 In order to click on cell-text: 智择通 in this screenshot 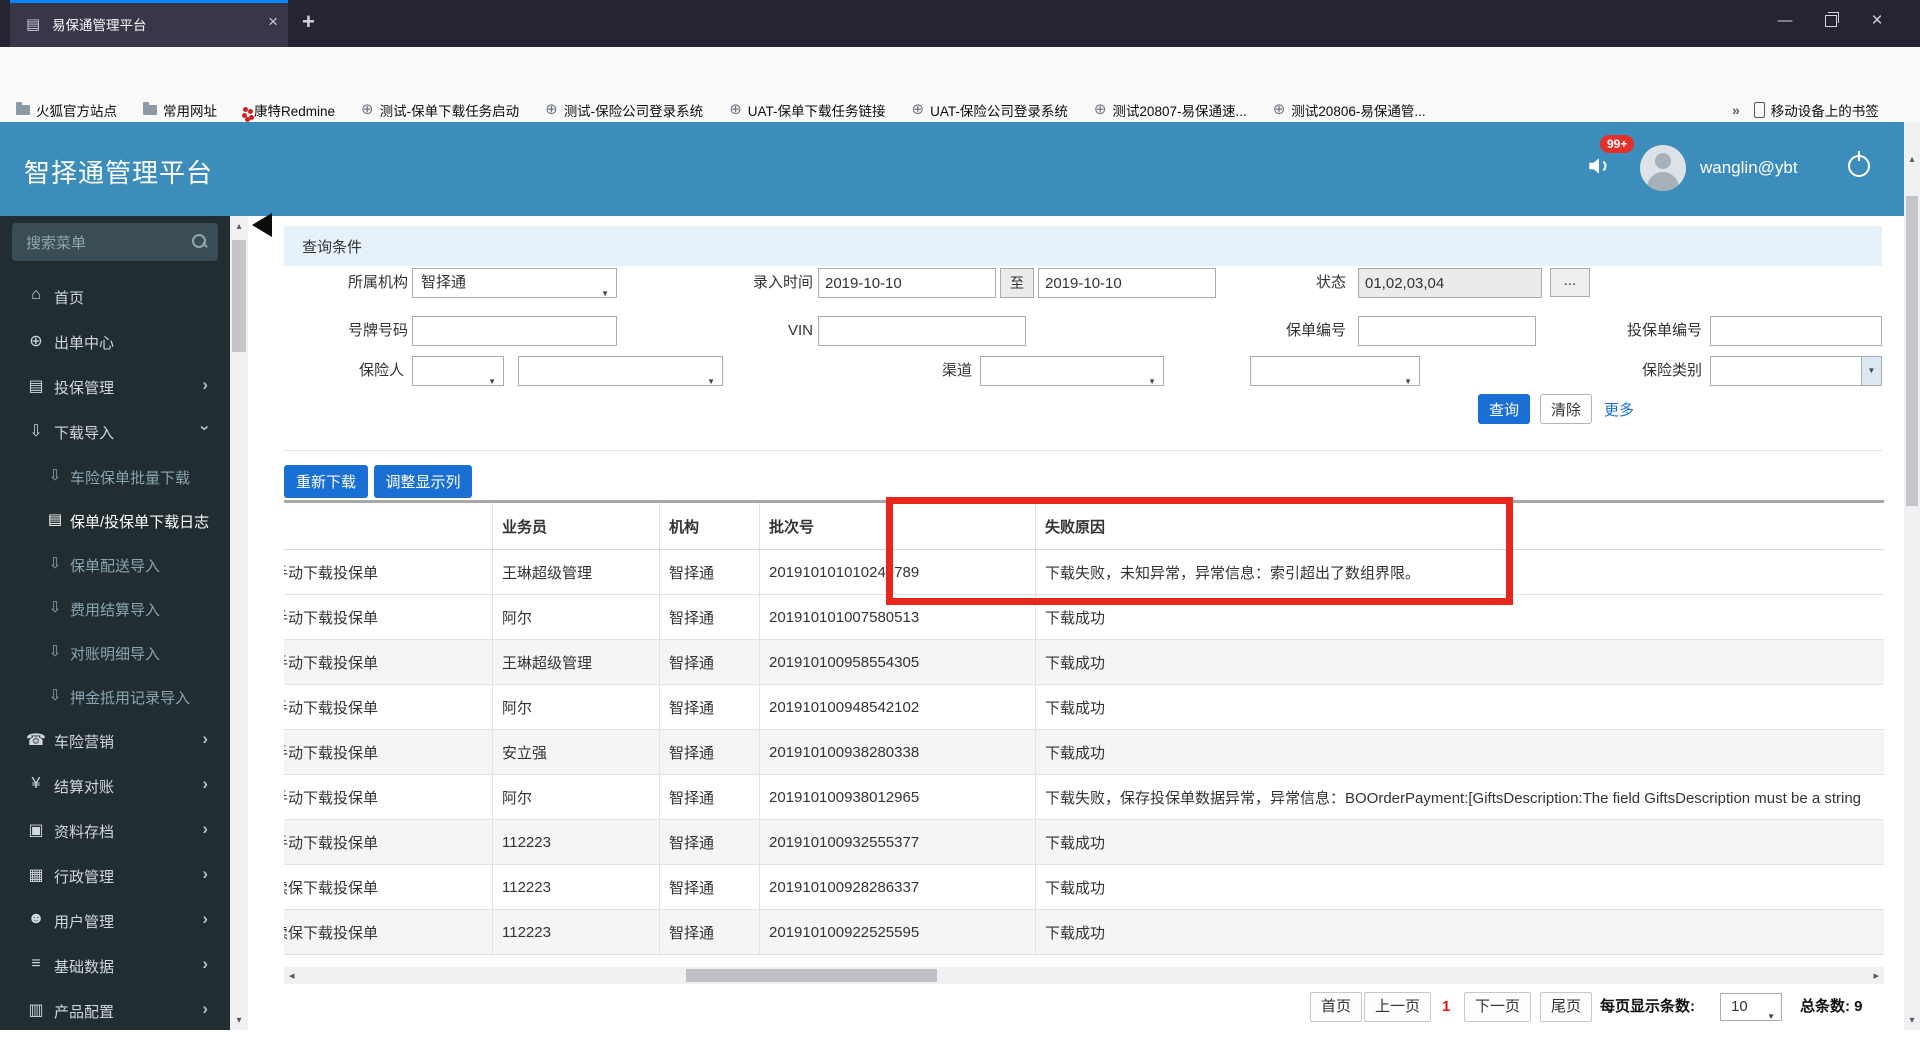, I will do `click(692, 753)`.